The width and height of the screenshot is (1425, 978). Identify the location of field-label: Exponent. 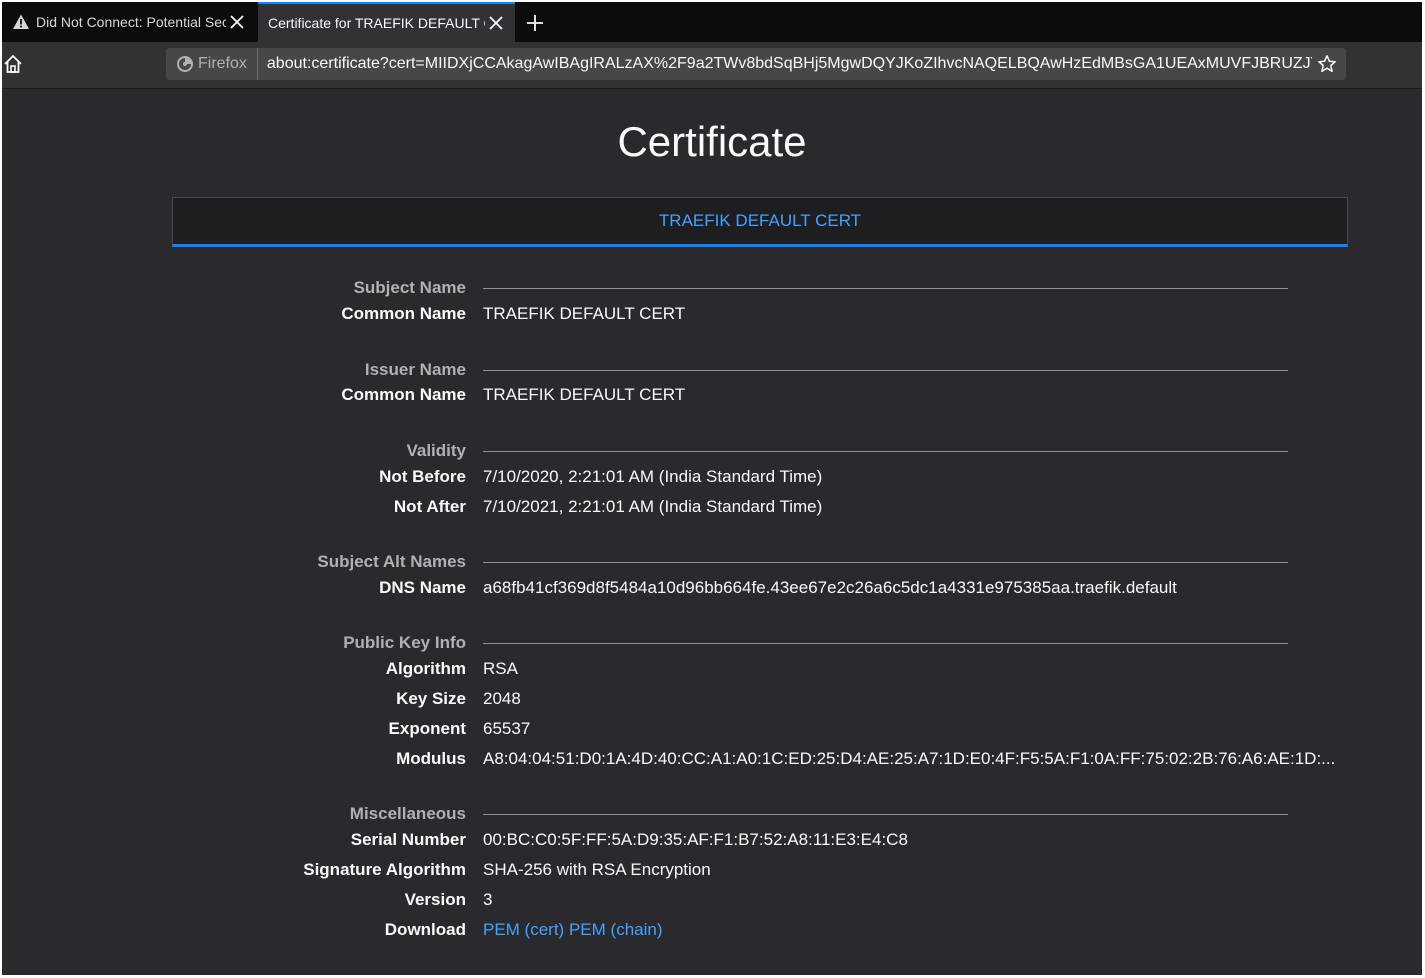
(427, 728).